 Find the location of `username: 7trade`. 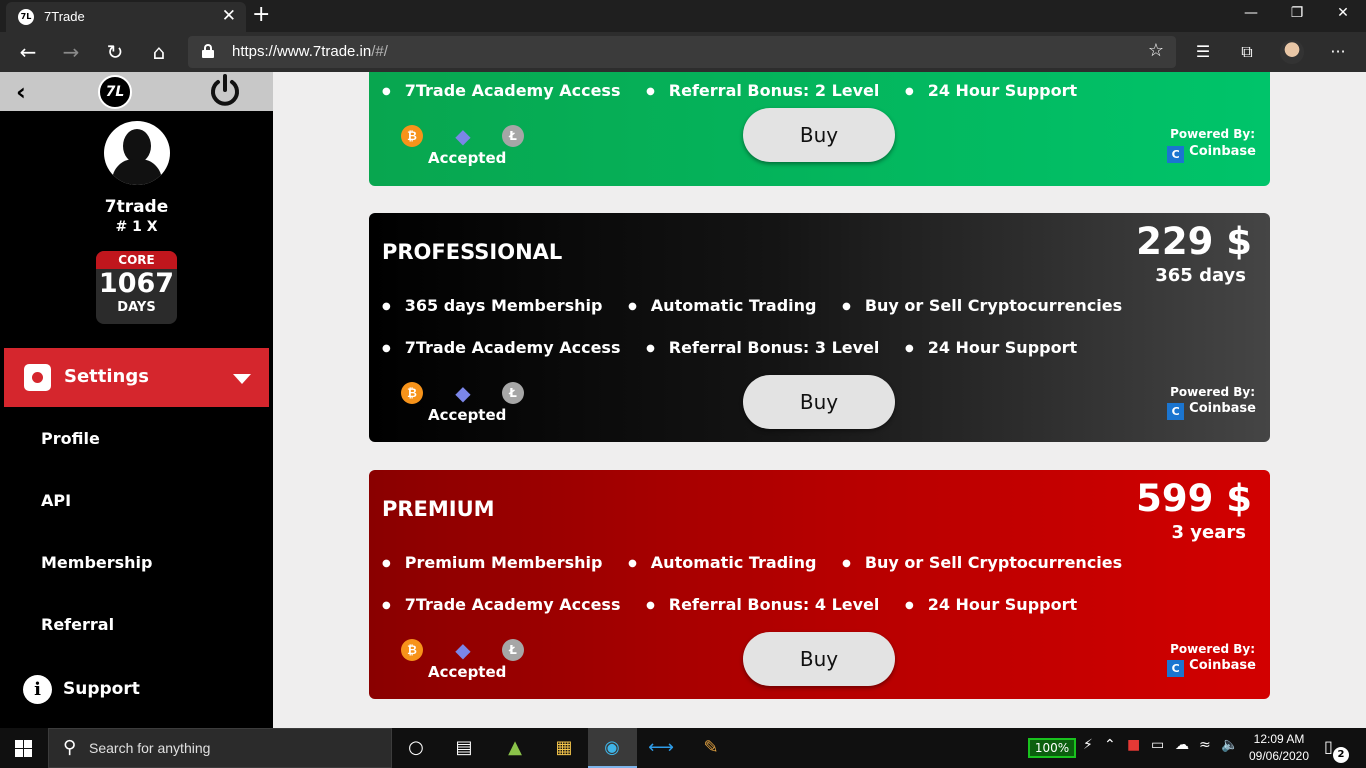

username: 7trade is located at coordinates (136, 207).